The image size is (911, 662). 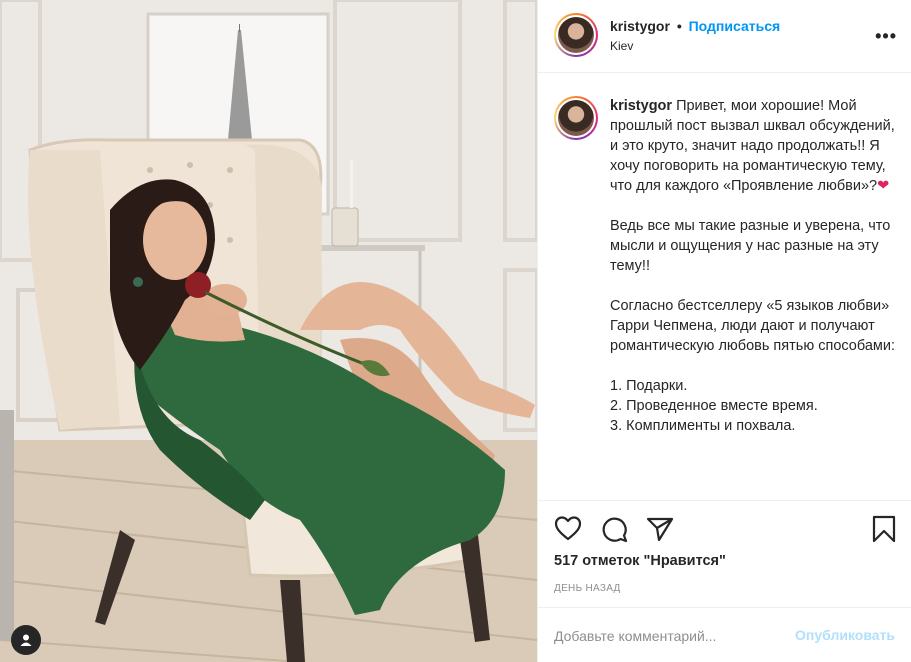 I want to click on comment-input, so click(x=664, y=635).